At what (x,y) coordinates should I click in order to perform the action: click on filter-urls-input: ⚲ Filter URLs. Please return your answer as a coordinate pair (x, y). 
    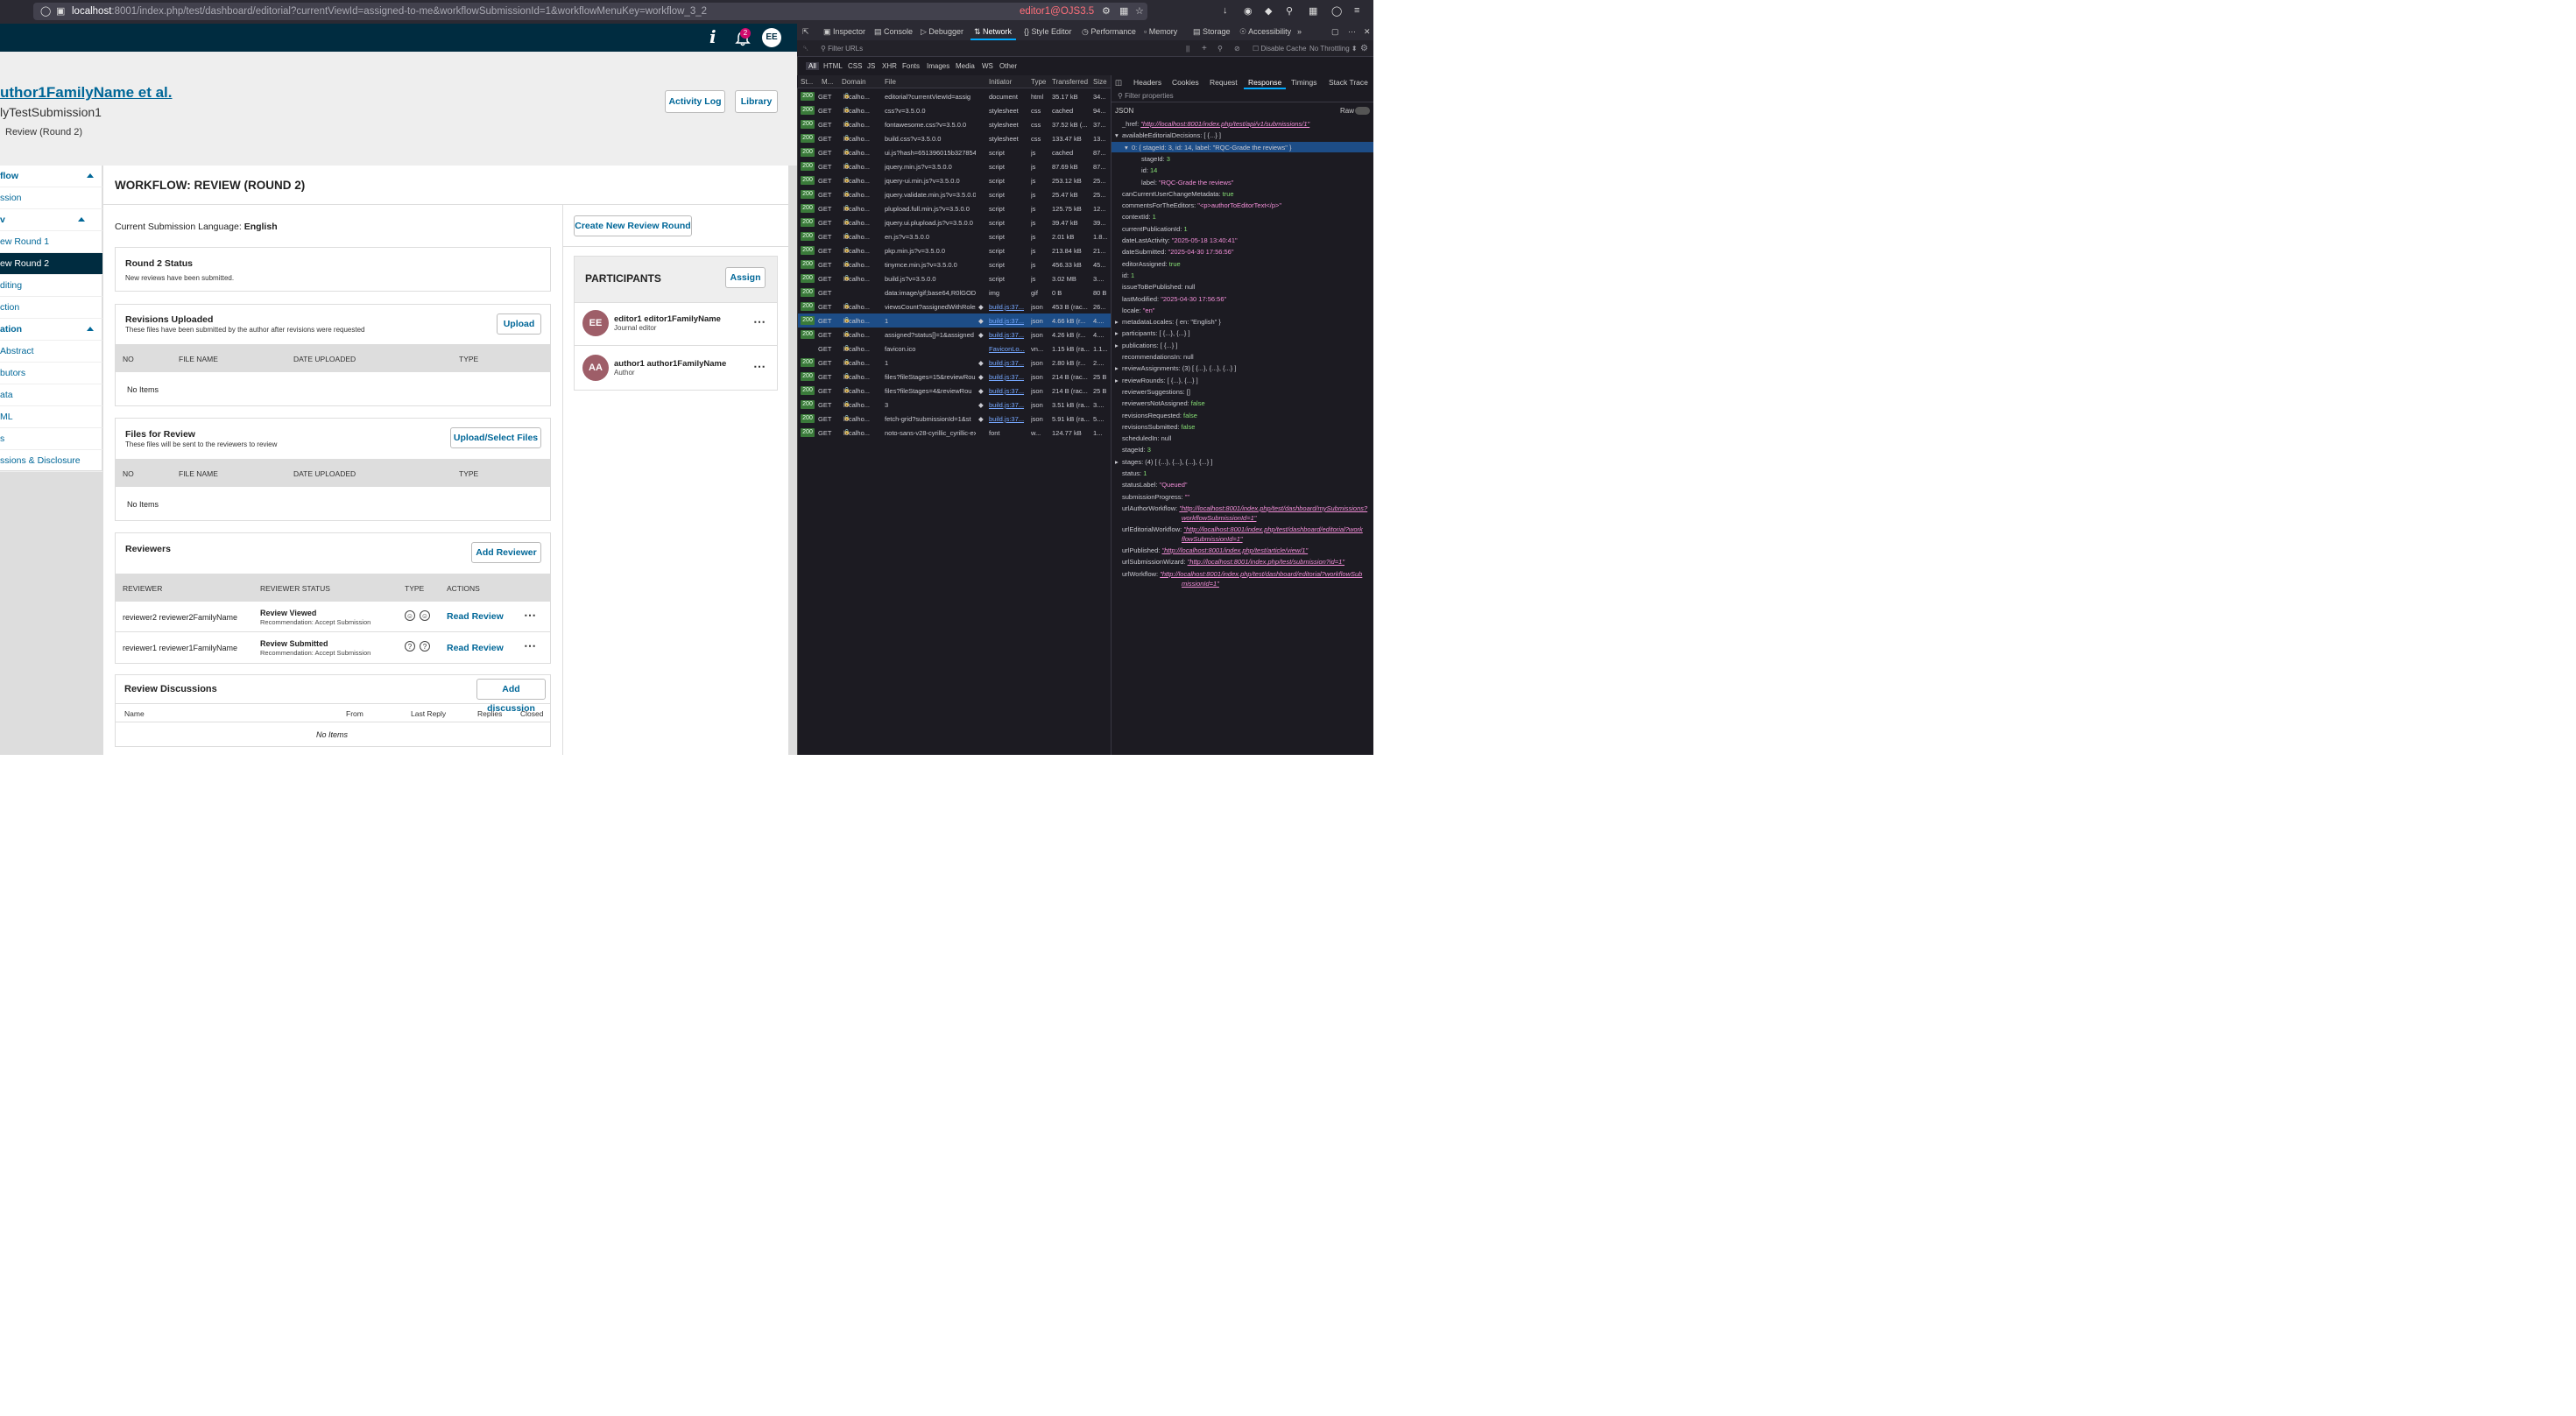
    Looking at the image, I should click on (842, 49).